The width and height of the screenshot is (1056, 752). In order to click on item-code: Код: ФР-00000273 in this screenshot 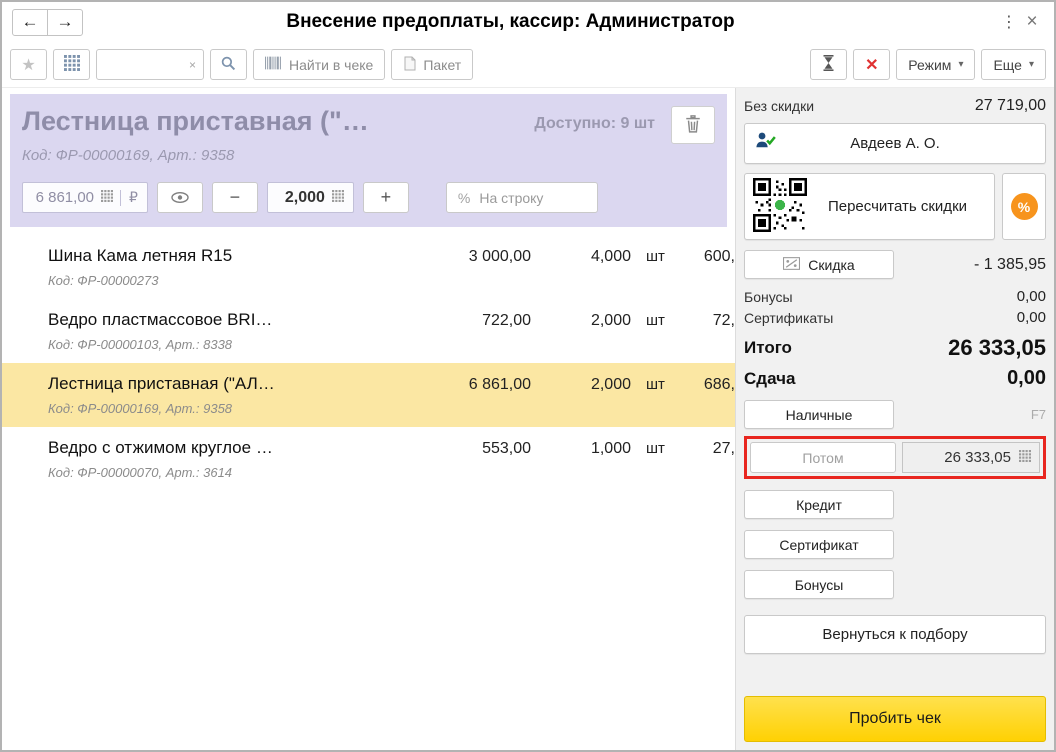, I will do `click(103, 280)`.